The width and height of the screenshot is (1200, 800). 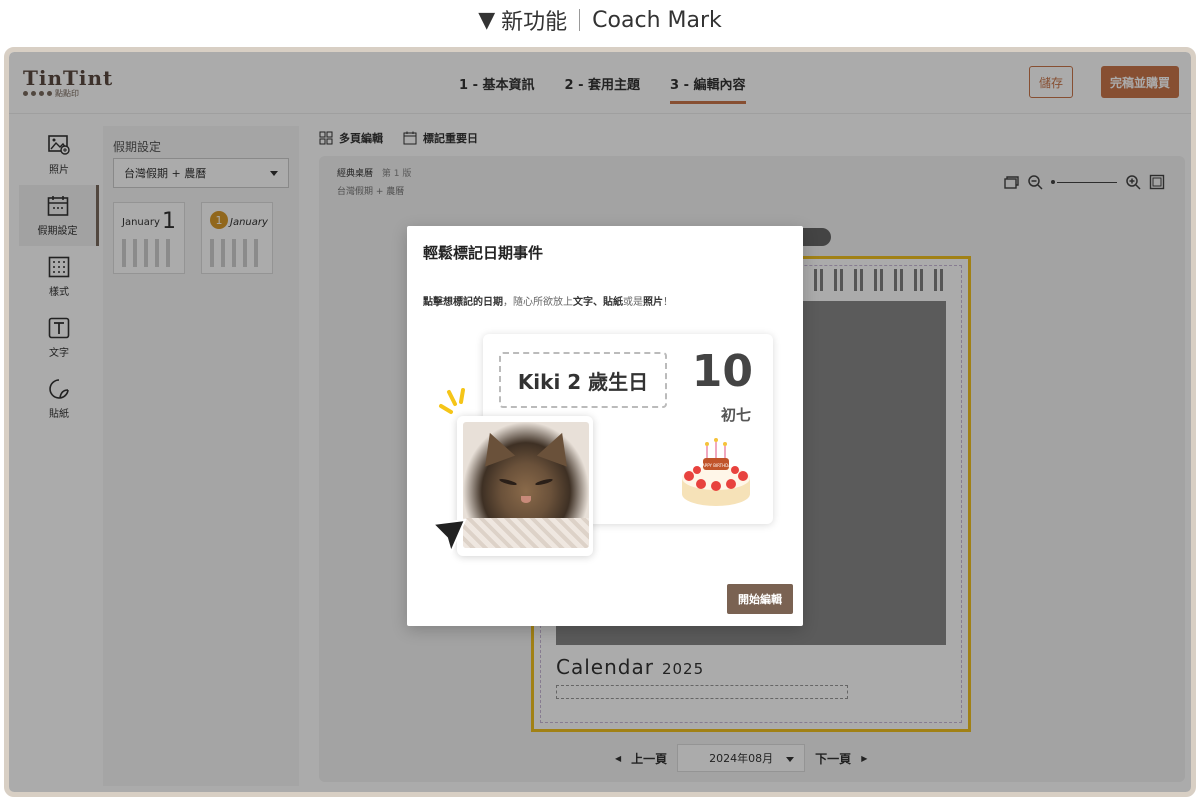 I want to click on coach-description: 點擊想標記的日期，隨心所欲放上文字、貼紙或是照片！, so click(x=548, y=300).